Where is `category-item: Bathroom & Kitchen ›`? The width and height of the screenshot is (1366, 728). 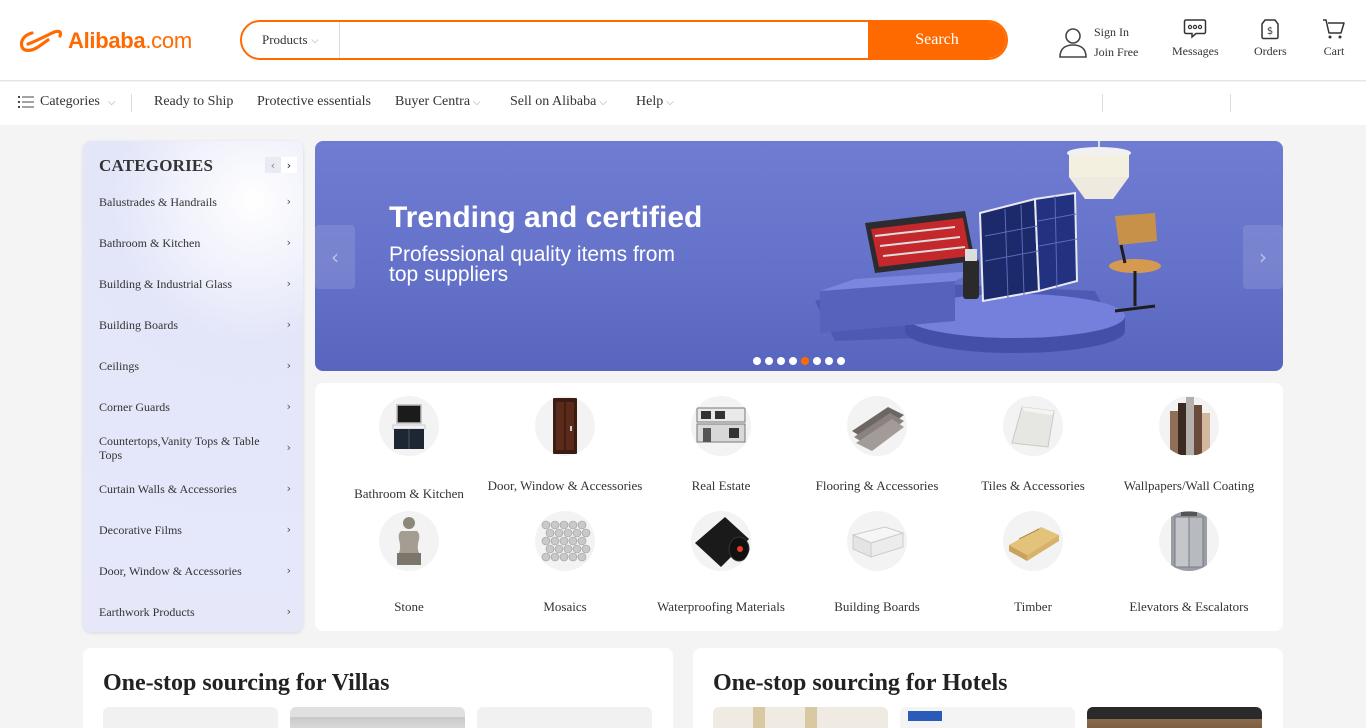 category-item: Bathroom & Kitchen › is located at coordinates (195, 243).